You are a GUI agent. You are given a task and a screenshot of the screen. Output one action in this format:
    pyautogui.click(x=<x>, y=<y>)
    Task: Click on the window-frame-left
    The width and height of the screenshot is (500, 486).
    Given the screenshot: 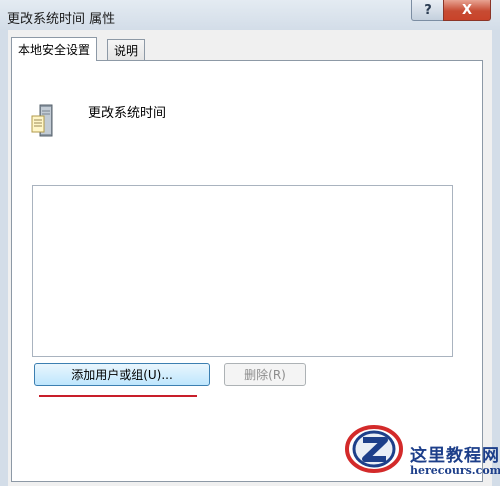 What is the action you would take?
    pyautogui.click(x=4, y=258)
    